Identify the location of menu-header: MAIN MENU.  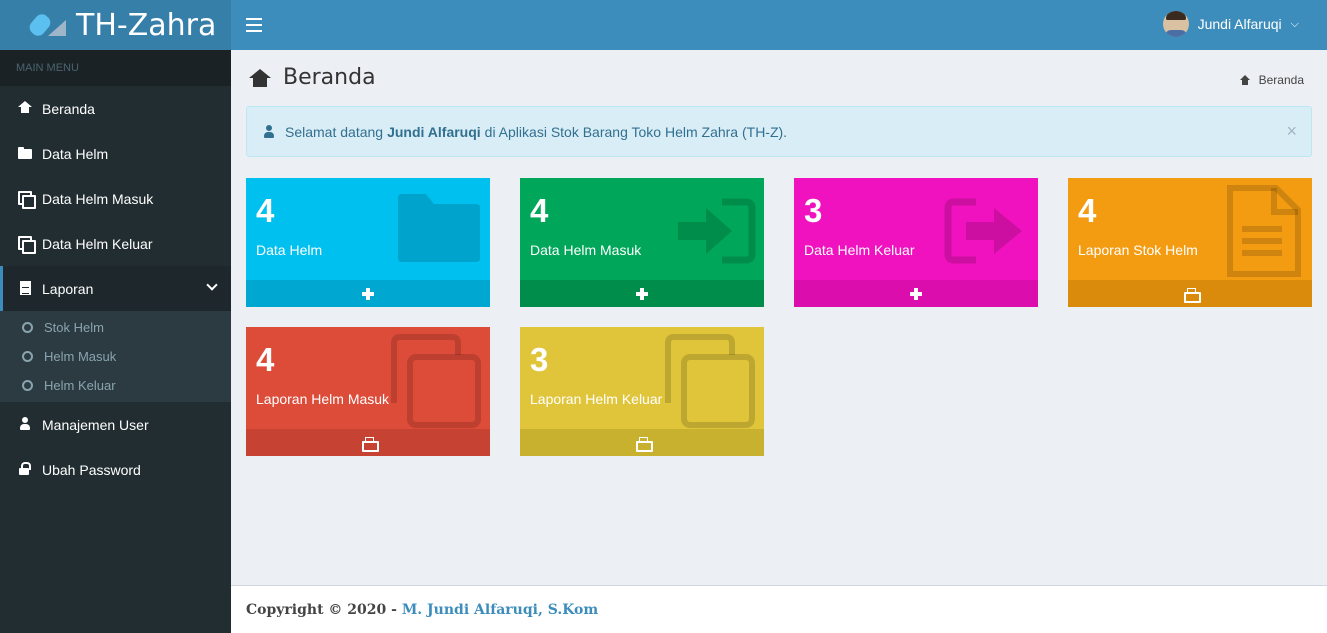
(115, 68).